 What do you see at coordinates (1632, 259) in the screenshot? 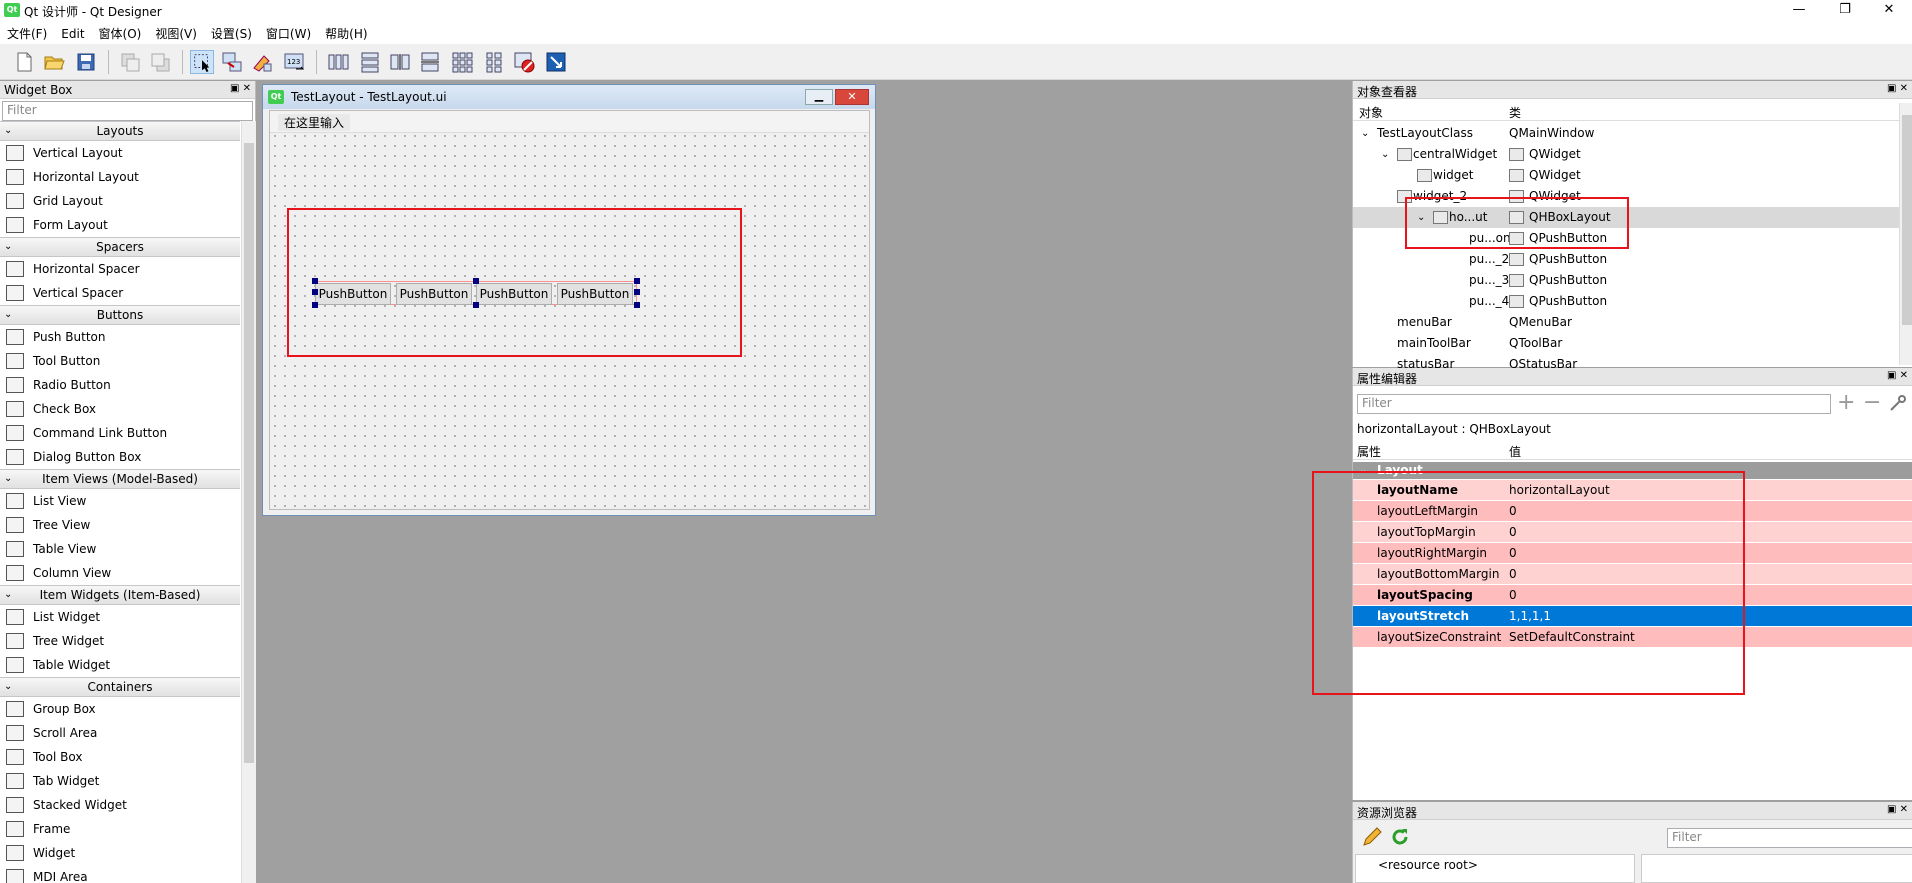
I see `object-tree-row: pu..._2 QPushButton` at bounding box center [1632, 259].